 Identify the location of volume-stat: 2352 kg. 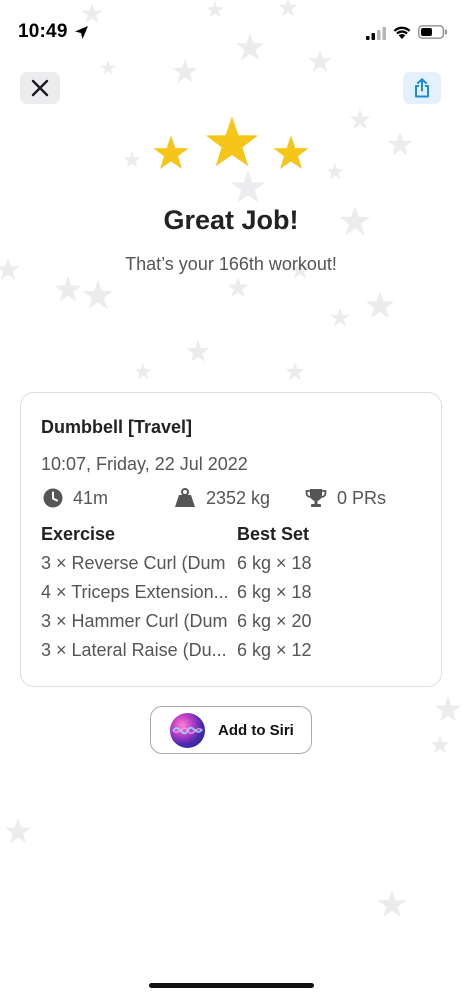
(222, 498).